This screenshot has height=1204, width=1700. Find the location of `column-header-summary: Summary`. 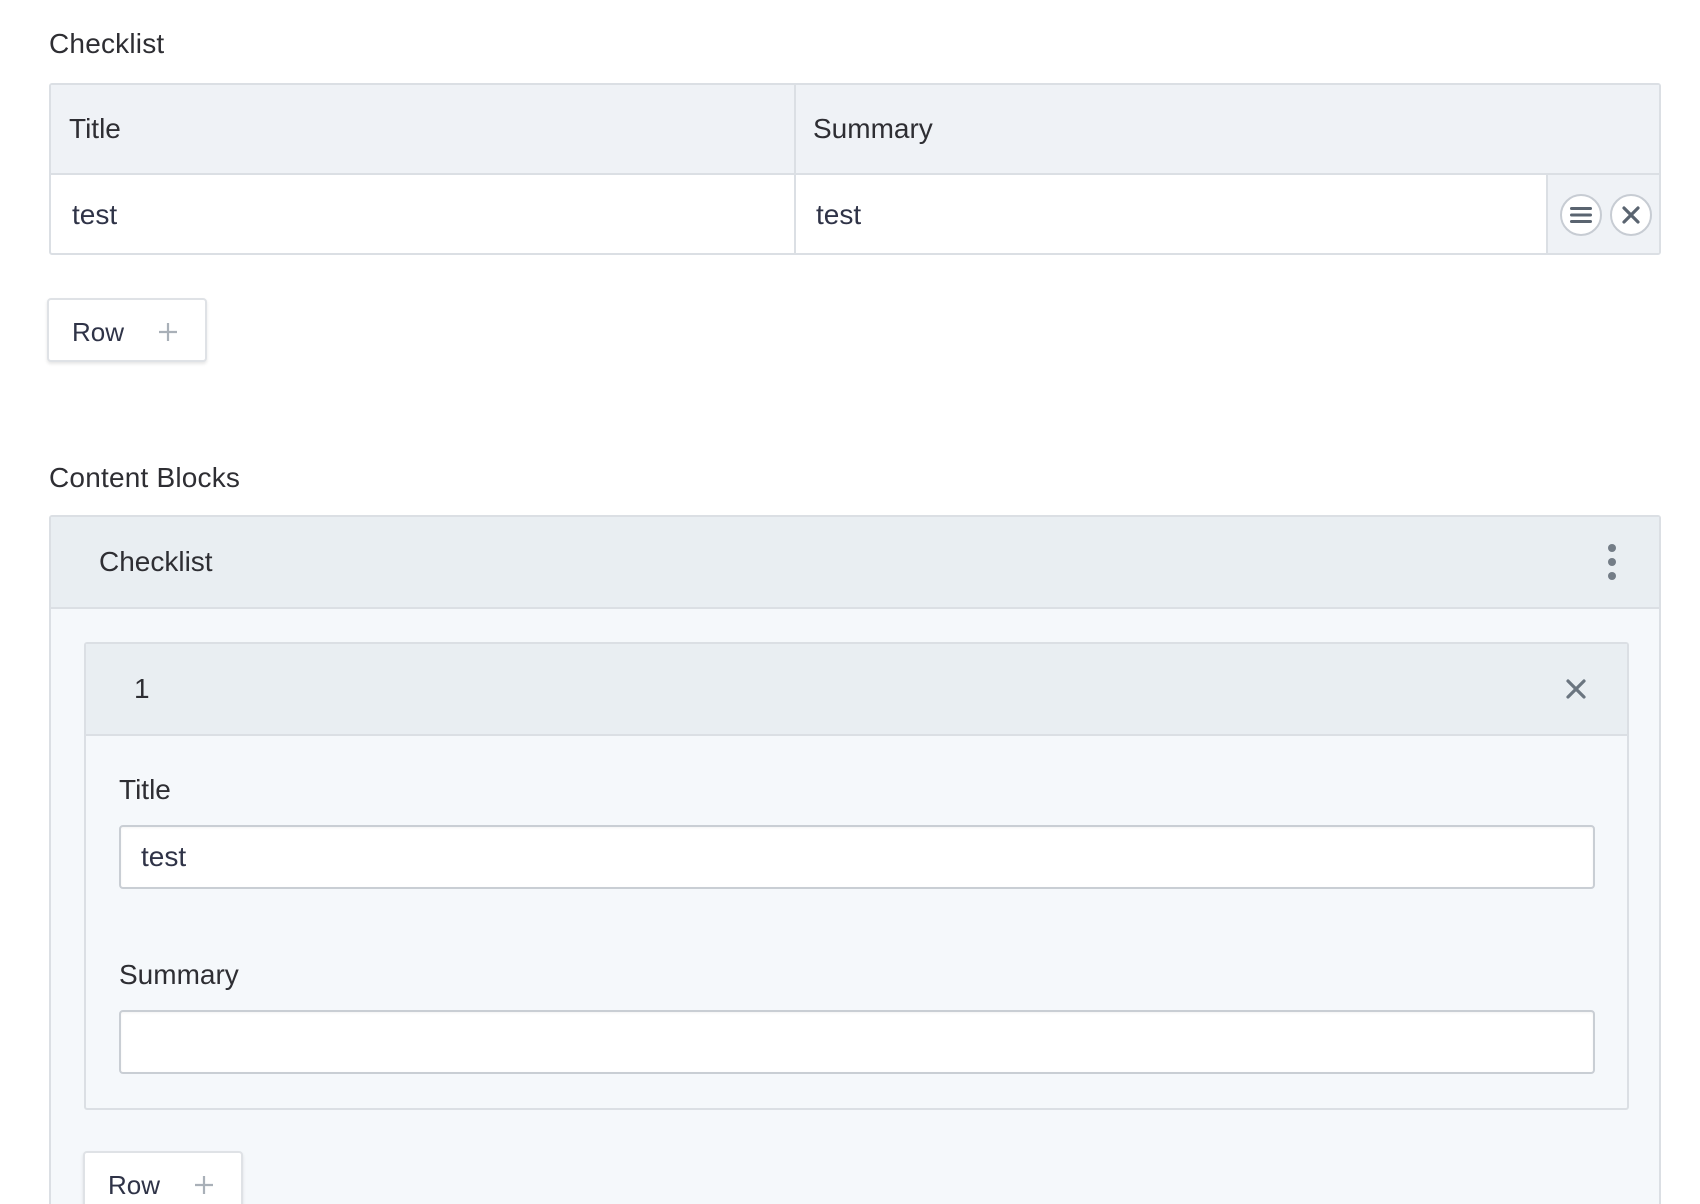

column-header-summary: Summary is located at coordinates (873, 128).